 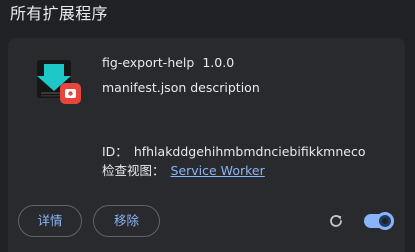 What do you see at coordinates (218, 170) in the screenshot?
I see `service-worker-link: Service Worker` at bounding box center [218, 170].